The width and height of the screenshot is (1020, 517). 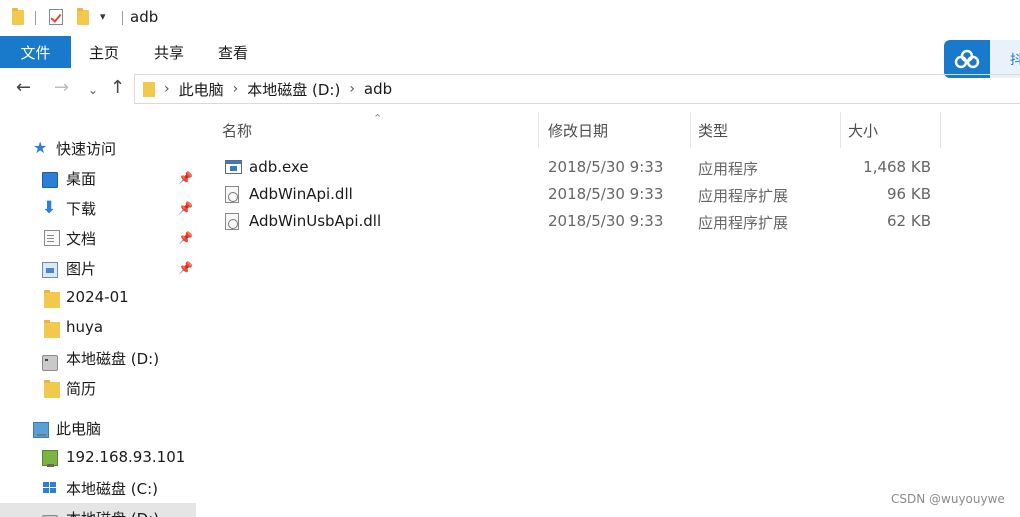 I want to click on sidebar-item-huya: huya, so click(x=98, y=328).